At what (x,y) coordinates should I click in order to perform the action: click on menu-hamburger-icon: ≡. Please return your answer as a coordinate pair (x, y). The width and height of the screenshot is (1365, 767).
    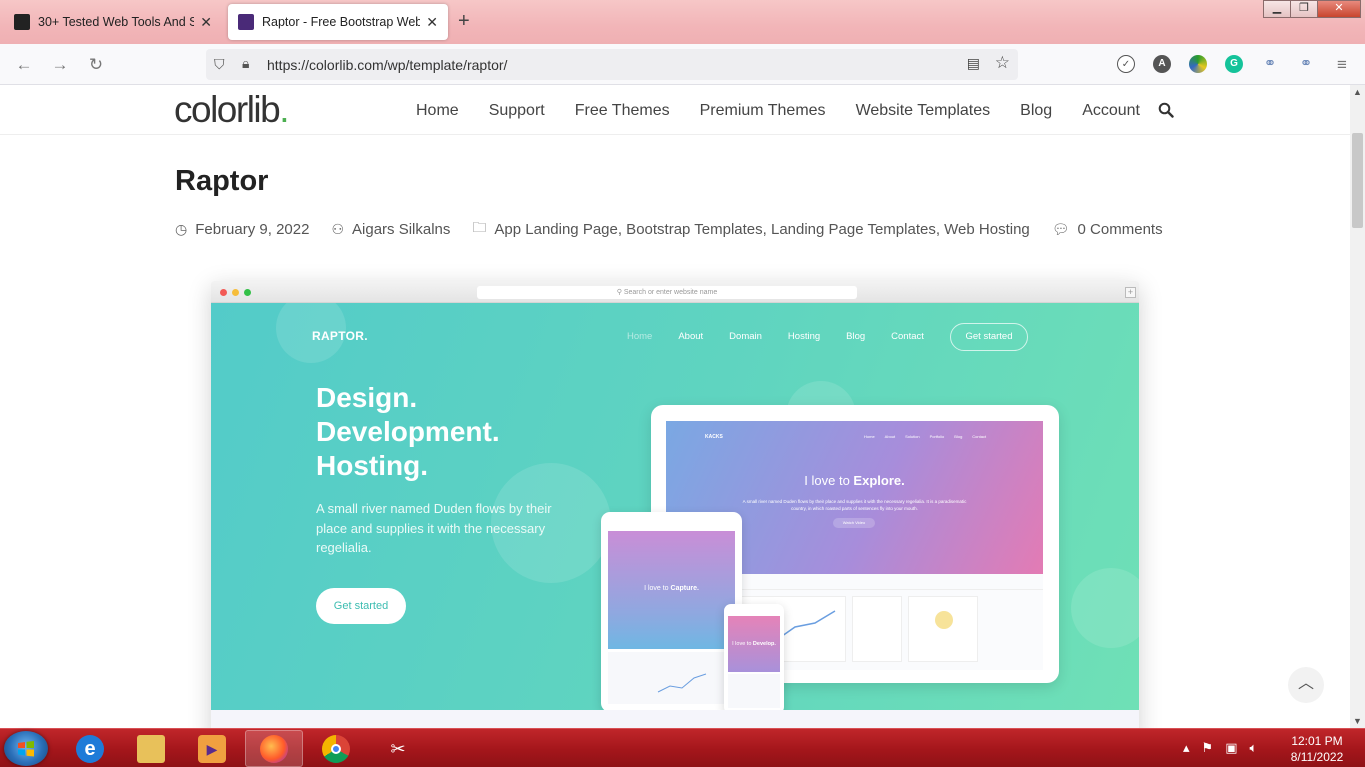
    Looking at the image, I should click on (1342, 65).